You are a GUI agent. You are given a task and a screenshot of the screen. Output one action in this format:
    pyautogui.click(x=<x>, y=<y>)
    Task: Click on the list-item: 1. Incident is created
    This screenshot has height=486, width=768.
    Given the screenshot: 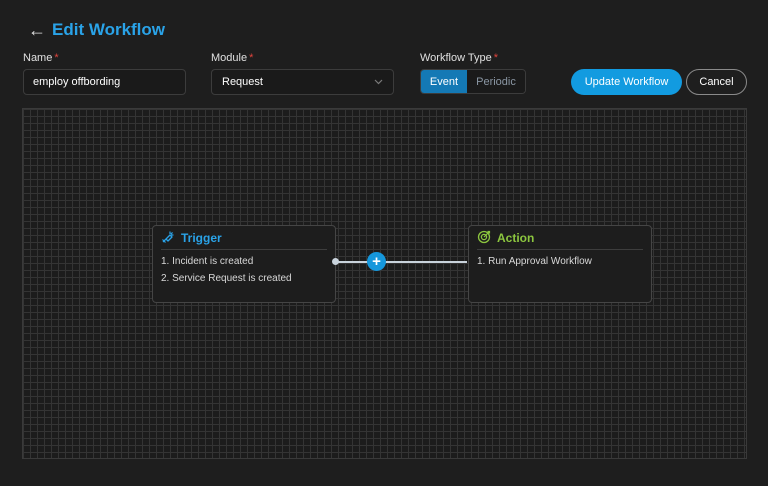 What is the action you would take?
    pyautogui.click(x=207, y=261)
    